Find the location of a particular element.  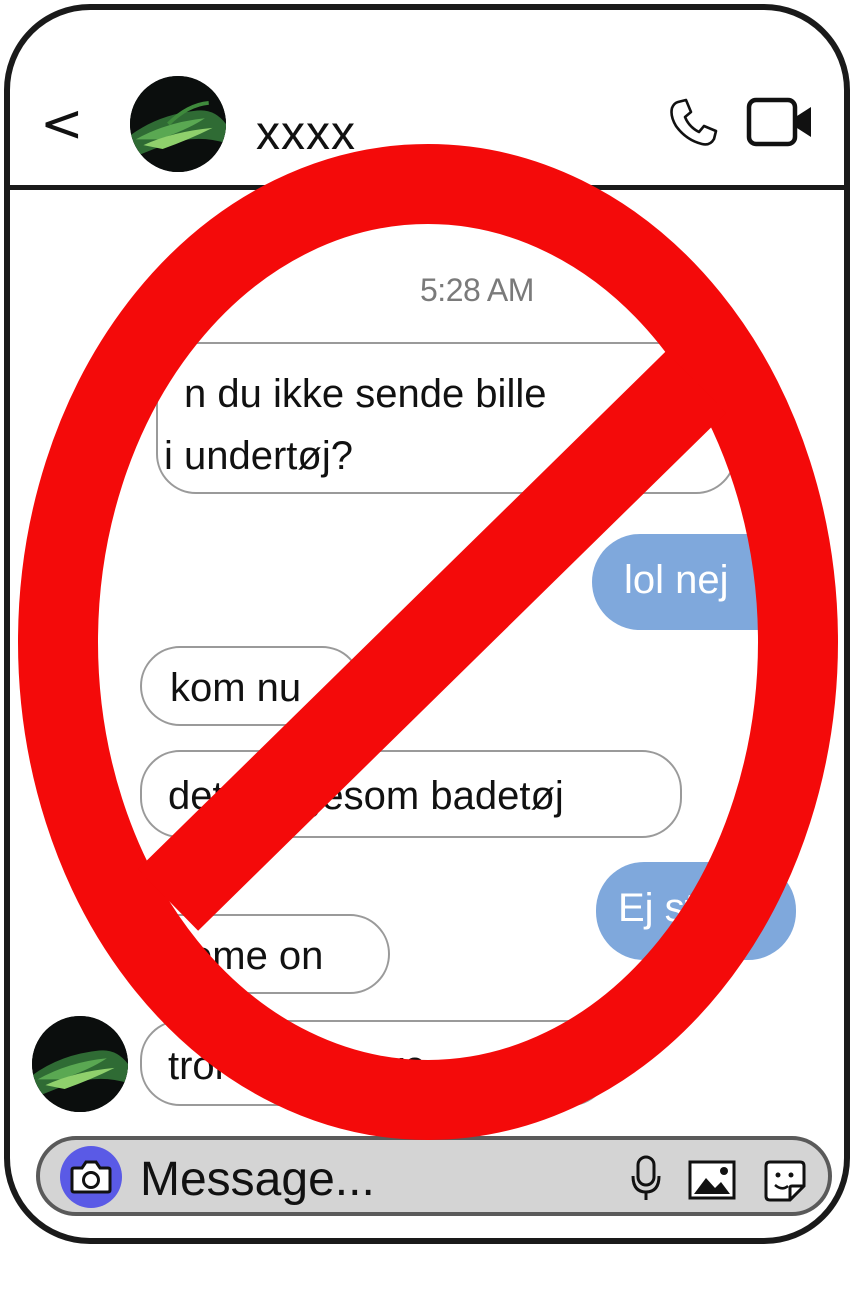

sticker-icon is located at coordinates (785, 1181).